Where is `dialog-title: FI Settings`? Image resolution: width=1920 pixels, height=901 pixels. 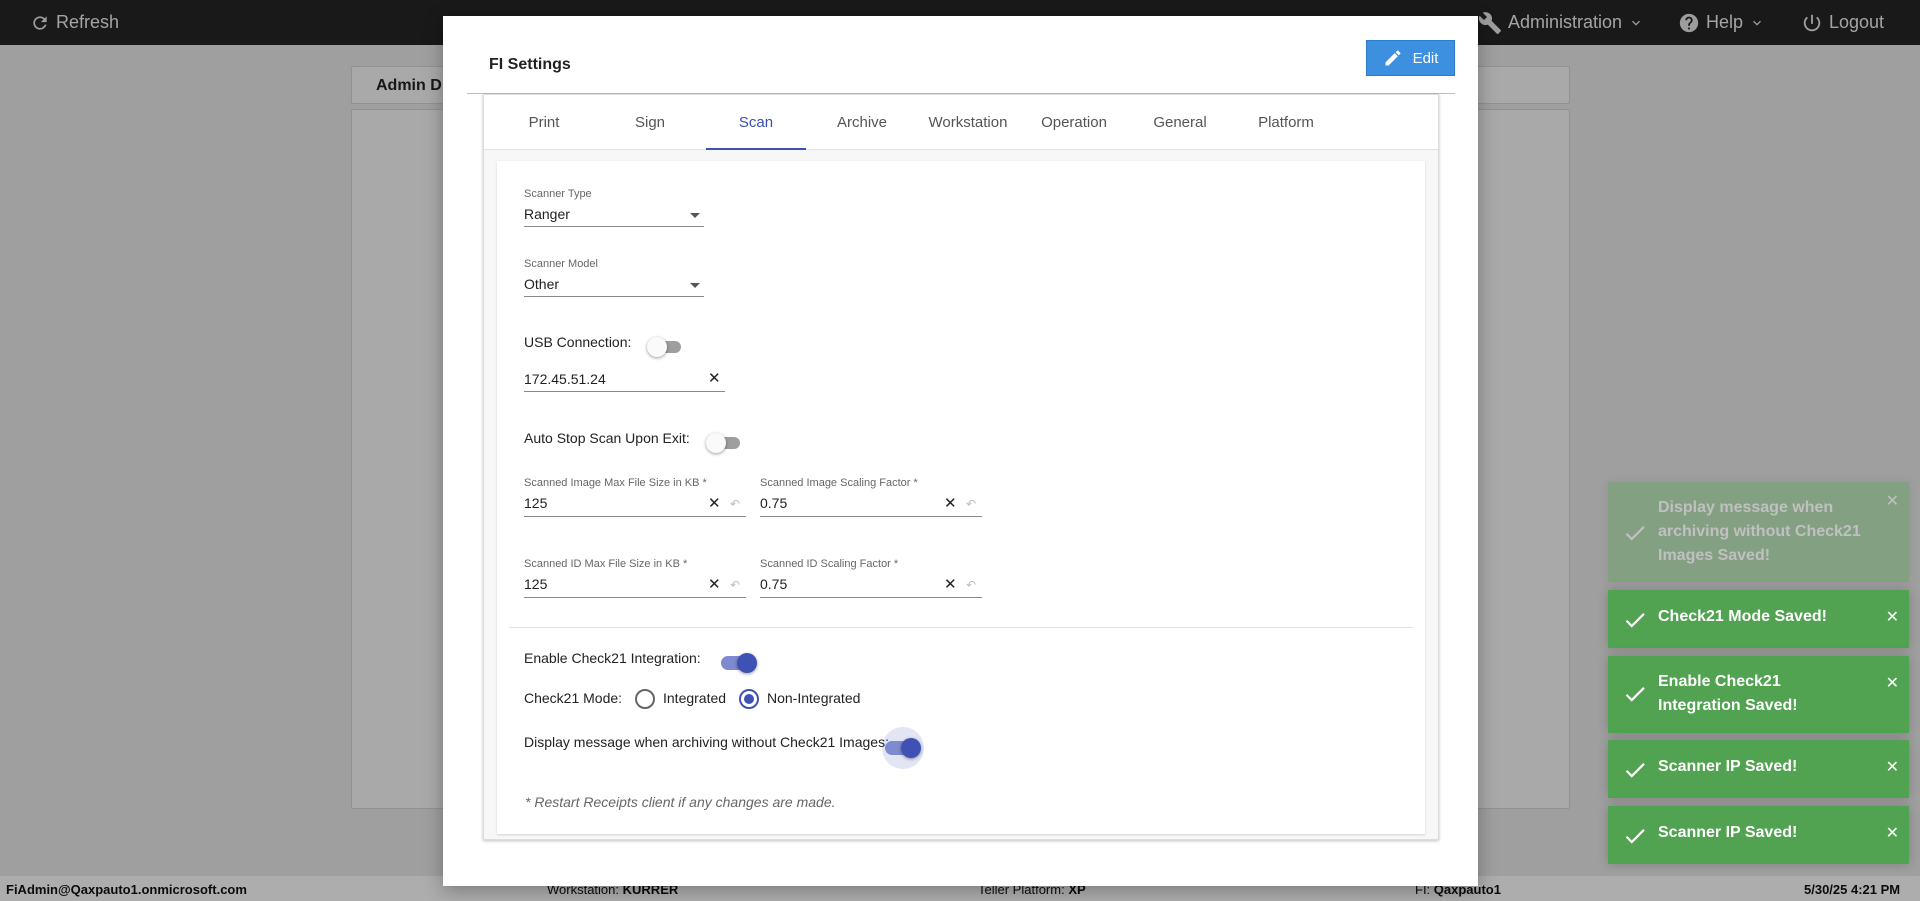
dialog-title: FI Settings is located at coordinates (530, 64).